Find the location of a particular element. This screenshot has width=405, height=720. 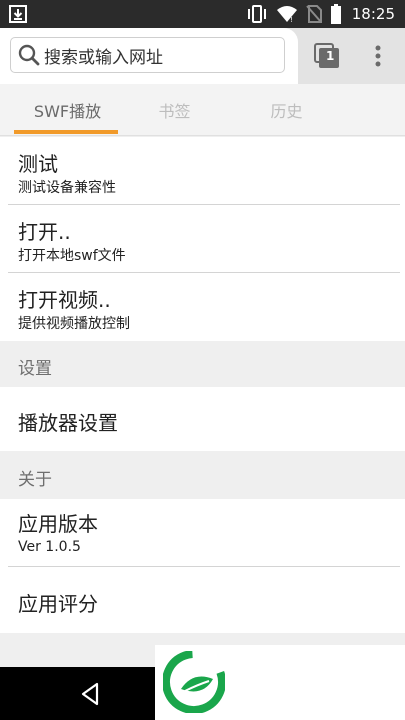

status-bar: ! 18:25 is located at coordinates (202, 14).